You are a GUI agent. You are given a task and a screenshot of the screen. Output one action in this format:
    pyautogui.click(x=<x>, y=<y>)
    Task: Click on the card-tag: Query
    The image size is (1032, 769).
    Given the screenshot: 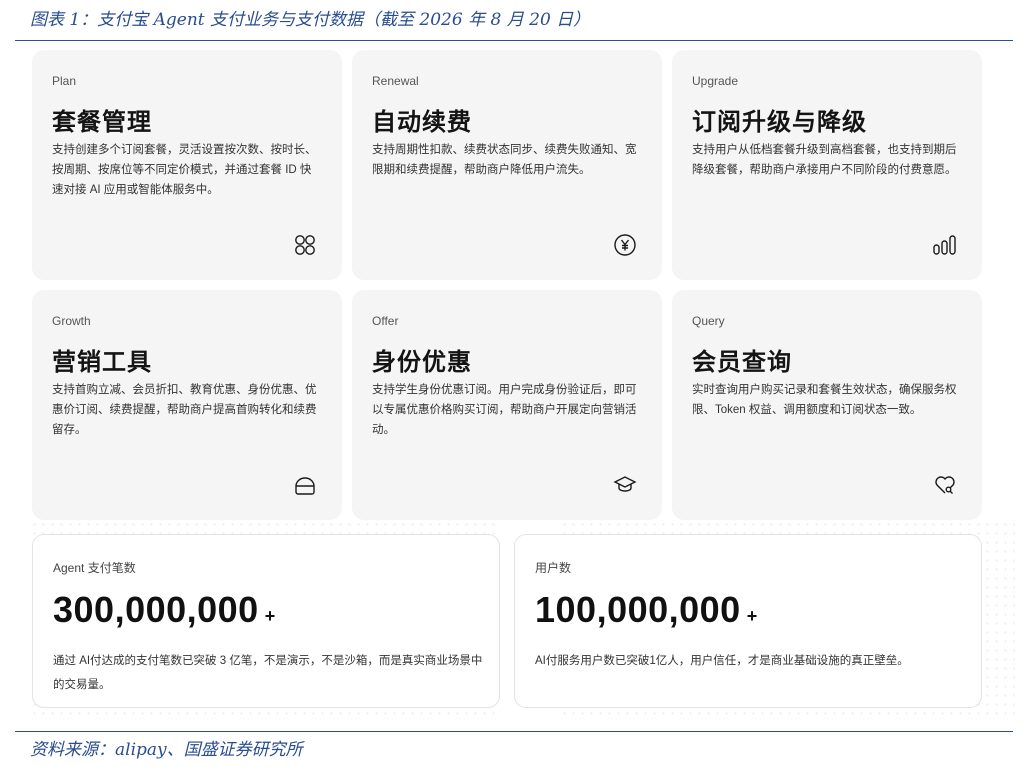 What is the action you would take?
    pyautogui.click(x=708, y=321)
    